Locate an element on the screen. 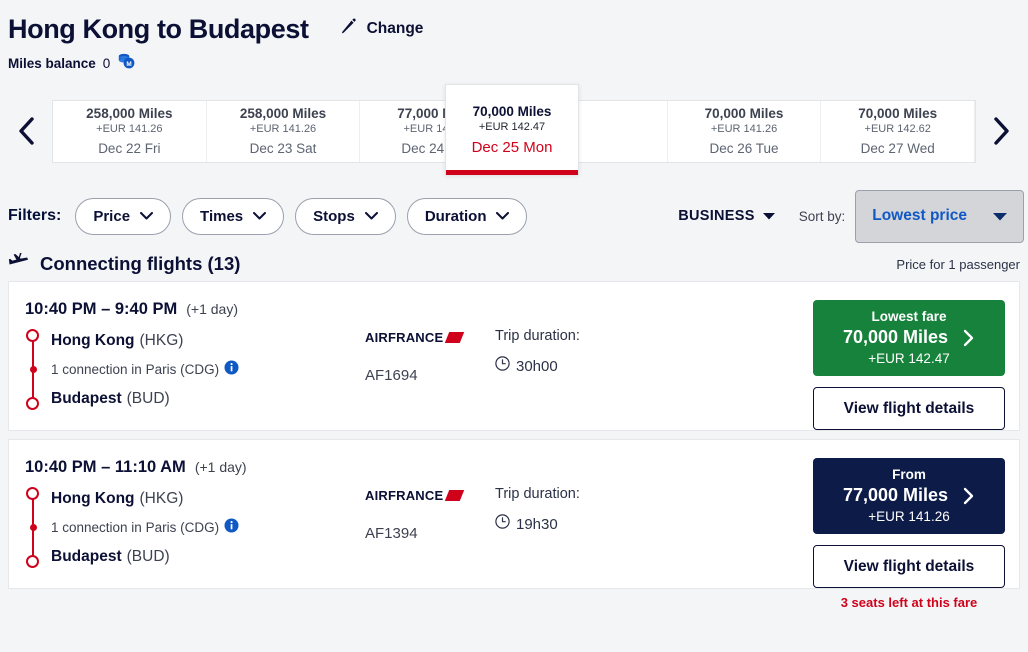 Image resolution: width=1028 pixels, height=652 pixels. miles-balance-label: Miles balance is located at coordinates (52, 64).